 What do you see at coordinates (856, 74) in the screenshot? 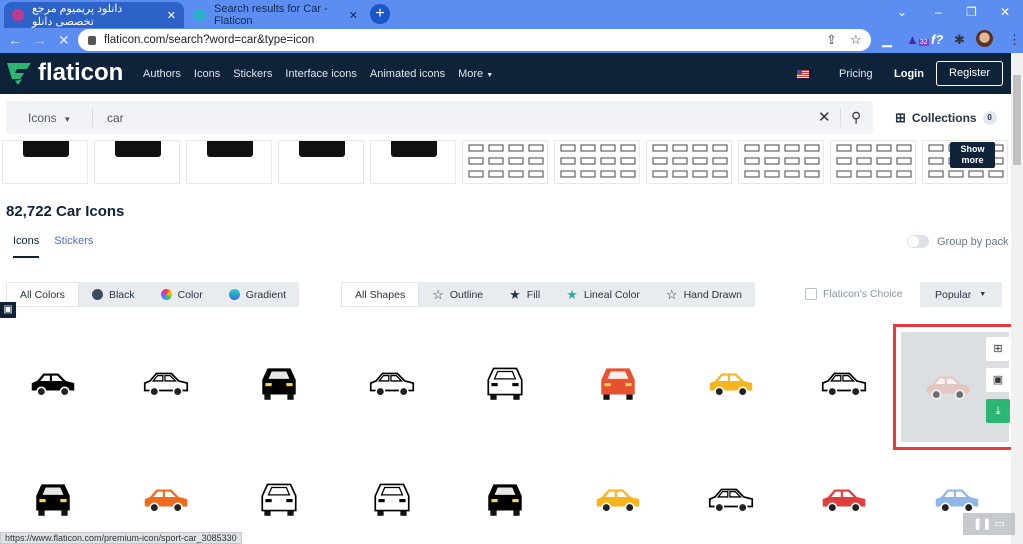
I see `pricing-link: Pricing` at bounding box center [856, 74].